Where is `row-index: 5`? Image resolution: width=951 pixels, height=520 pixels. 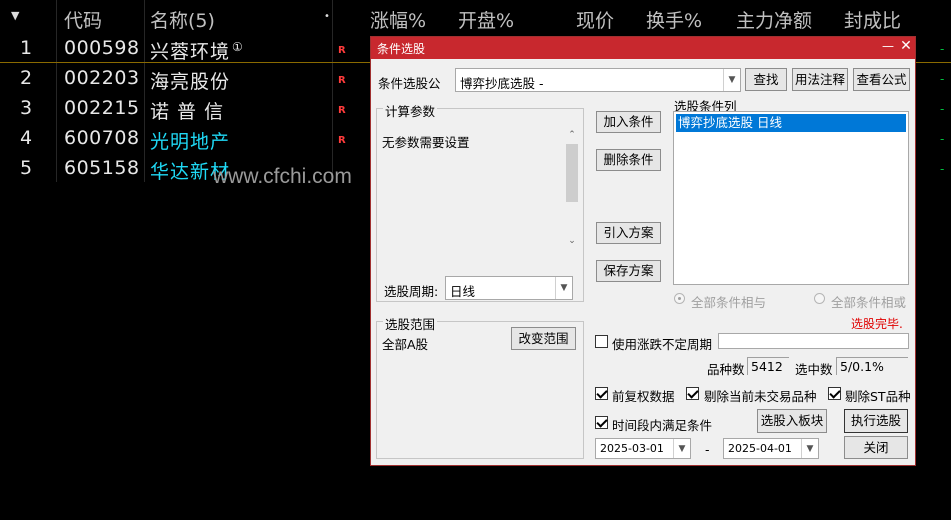
row-index: 5 is located at coordinates (26, 168).